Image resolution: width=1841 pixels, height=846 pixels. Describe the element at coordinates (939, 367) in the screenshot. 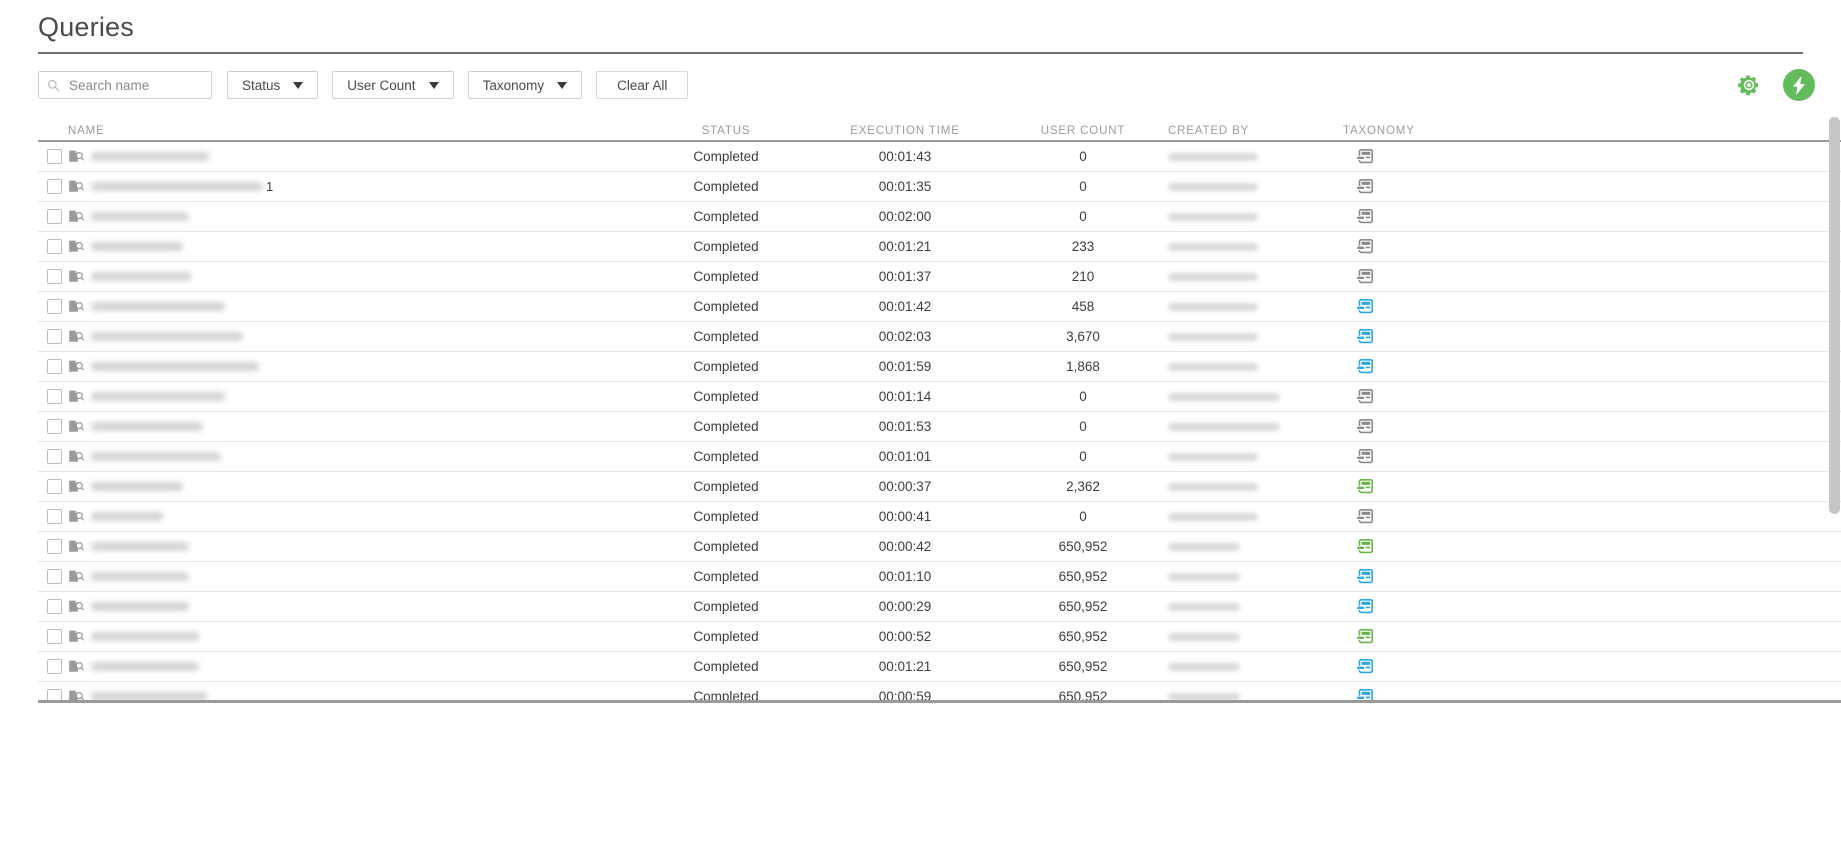

I see `table-row: Completed 00:01:59 1,868` at that location.